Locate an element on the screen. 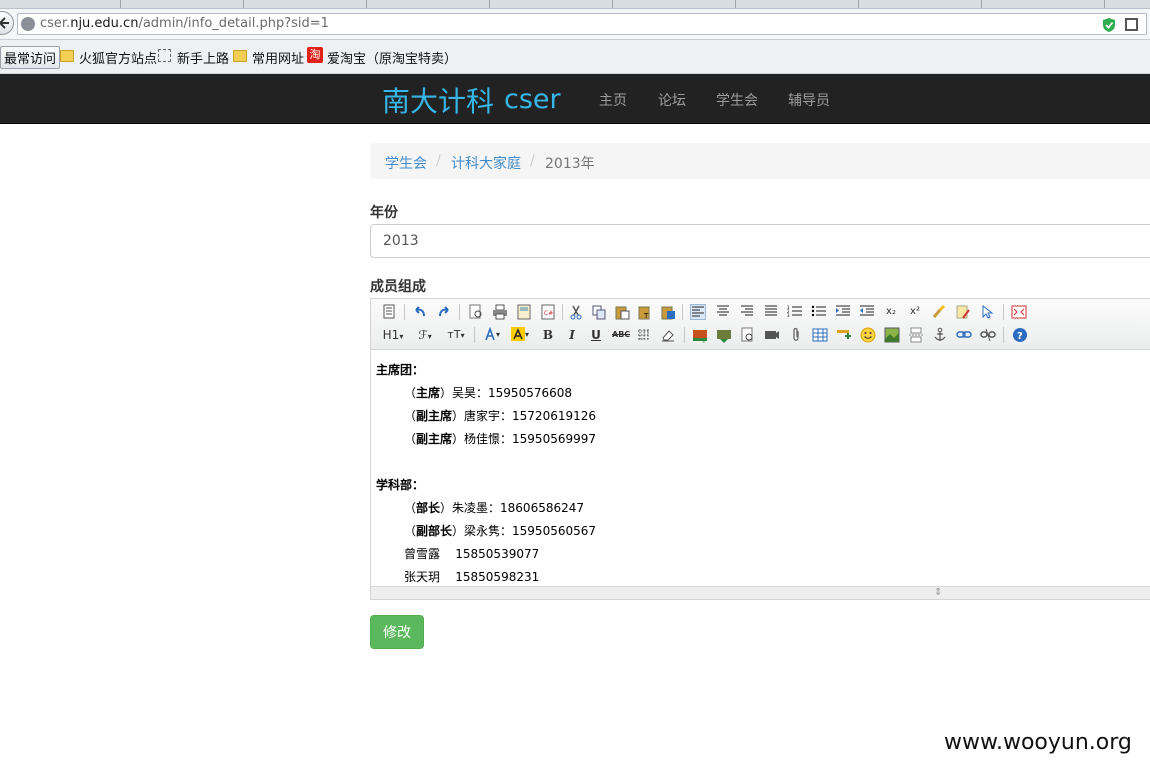  copy-icon is located at coordinates (599, 312).